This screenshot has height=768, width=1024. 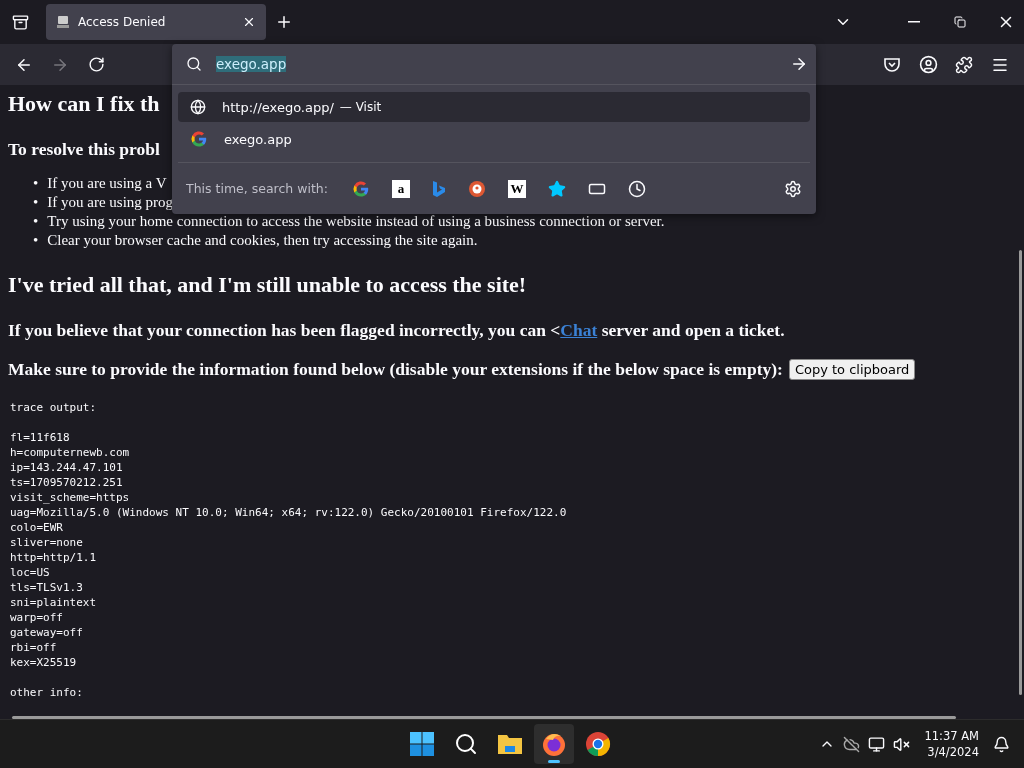 I want to click on taskbar-app, so click(x=554, y=744).